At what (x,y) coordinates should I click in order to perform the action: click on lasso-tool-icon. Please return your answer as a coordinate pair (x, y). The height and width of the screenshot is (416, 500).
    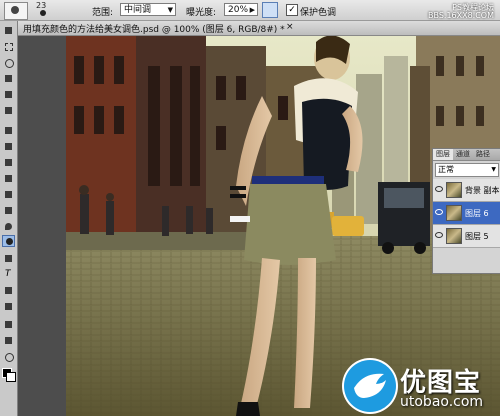
    Looking at the image, I should click on (8, 63).